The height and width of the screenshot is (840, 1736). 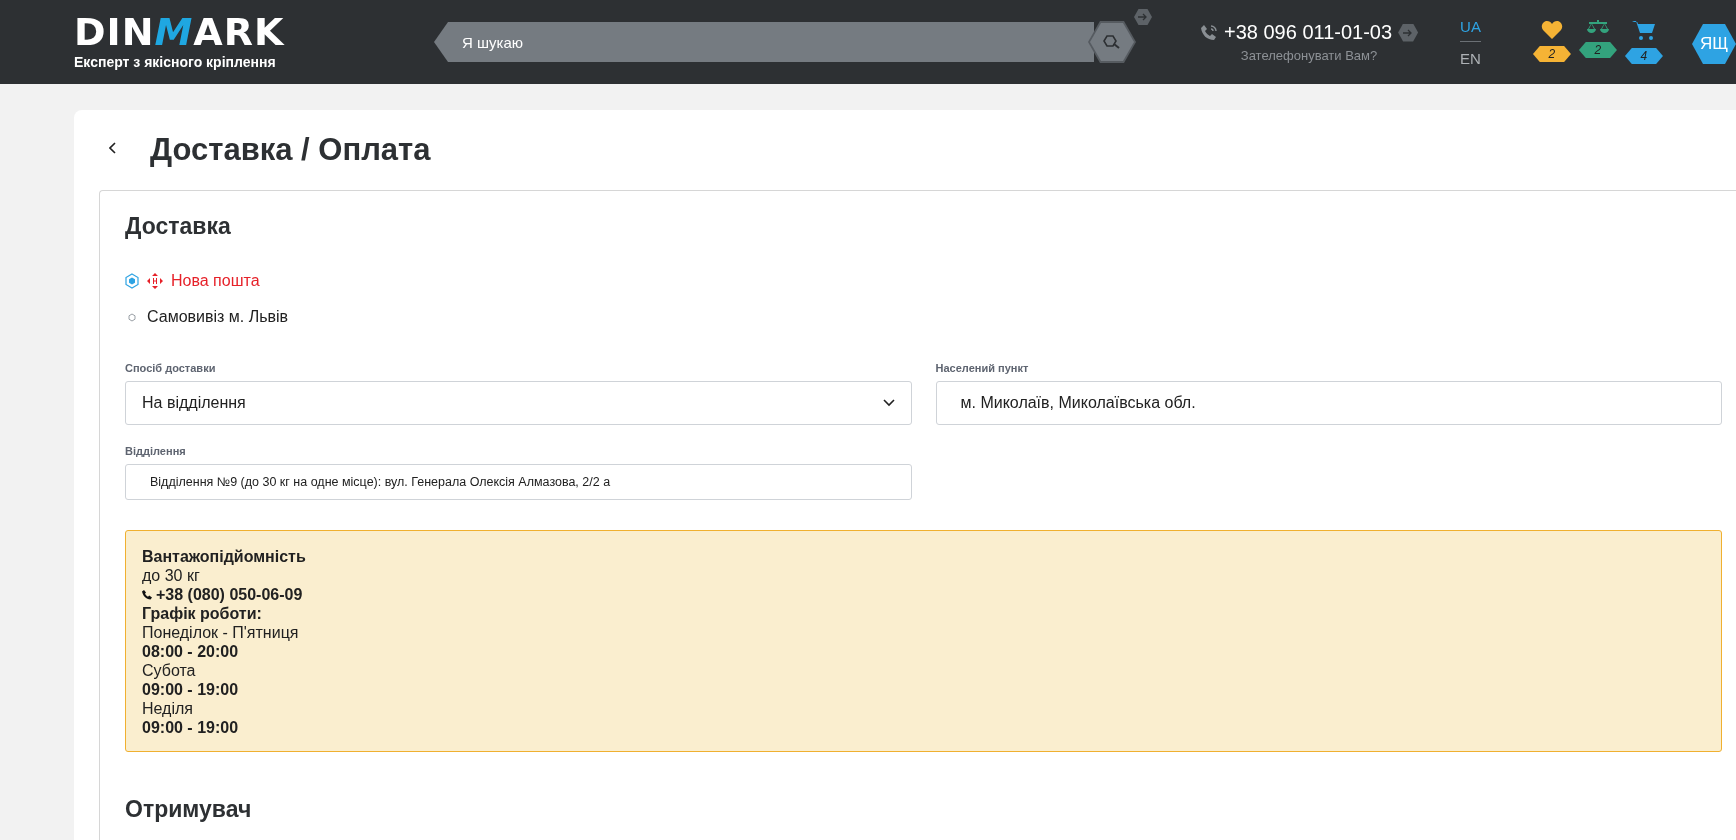 I want to click on branch-phone: +38 (080) 050-06-09, so click(x=923, y=594).